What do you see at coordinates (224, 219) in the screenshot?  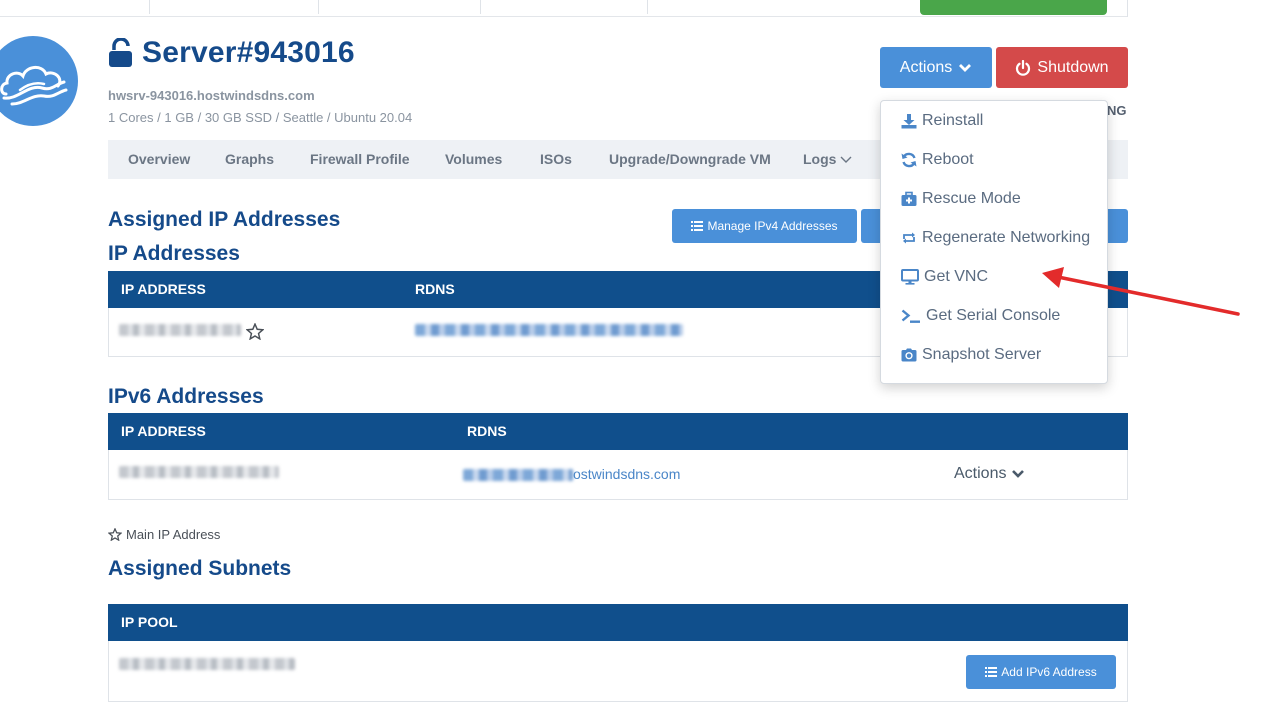 I see `assigned-ip-heading: Assigned IP Addresses` at bounding box center [224, 219].